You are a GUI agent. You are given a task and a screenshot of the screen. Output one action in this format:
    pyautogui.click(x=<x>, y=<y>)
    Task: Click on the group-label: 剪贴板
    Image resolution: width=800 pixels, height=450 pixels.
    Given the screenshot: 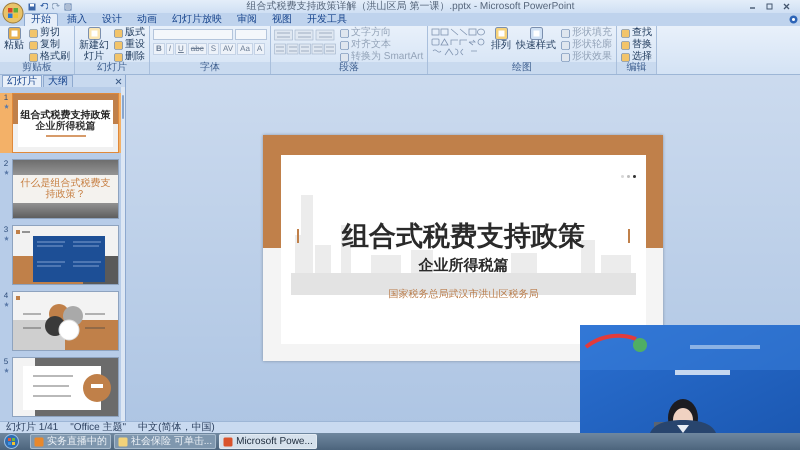 What is the action you would take?
    pyautogui.click(x=37, y=68)
    